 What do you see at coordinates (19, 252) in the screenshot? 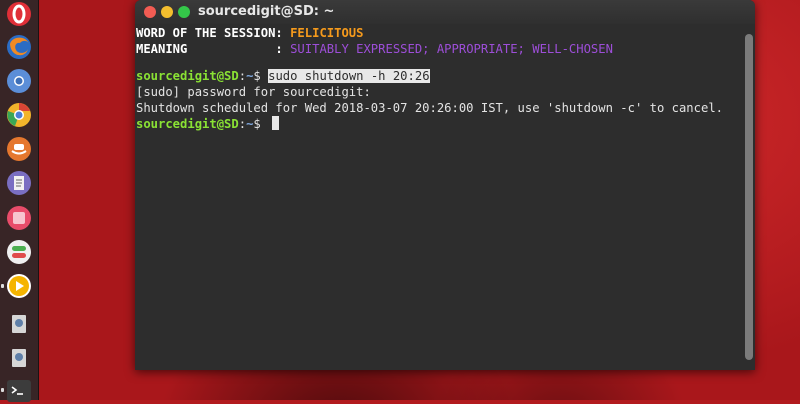
I see `settings-toggle-icon` at bounding box center [19, 252].